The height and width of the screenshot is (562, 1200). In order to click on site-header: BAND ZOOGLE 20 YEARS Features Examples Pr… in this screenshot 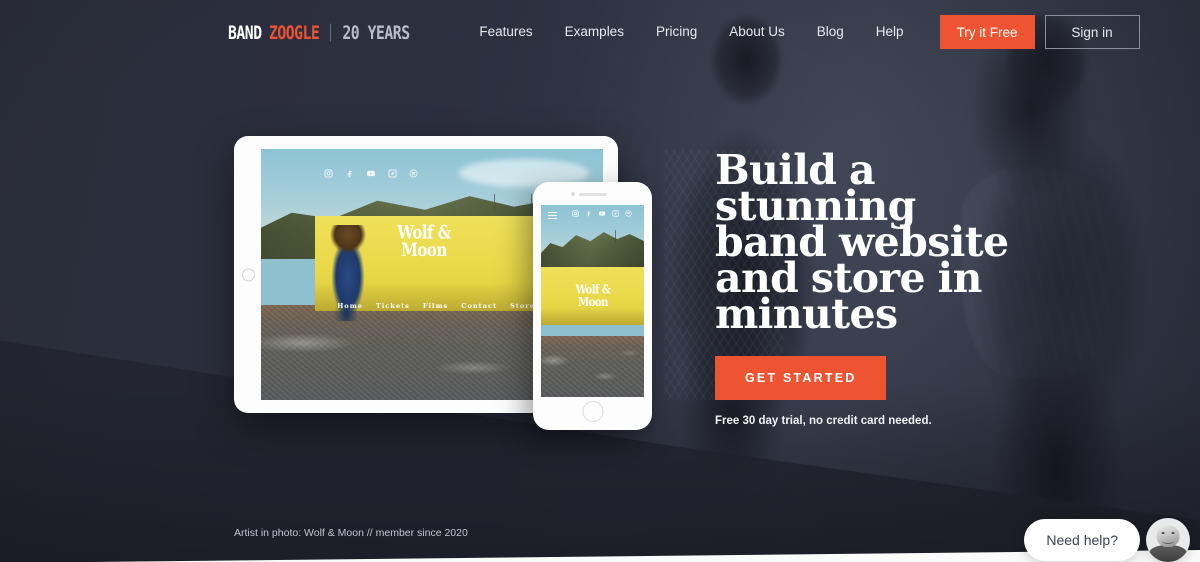, I will do `click(600, 32)`.